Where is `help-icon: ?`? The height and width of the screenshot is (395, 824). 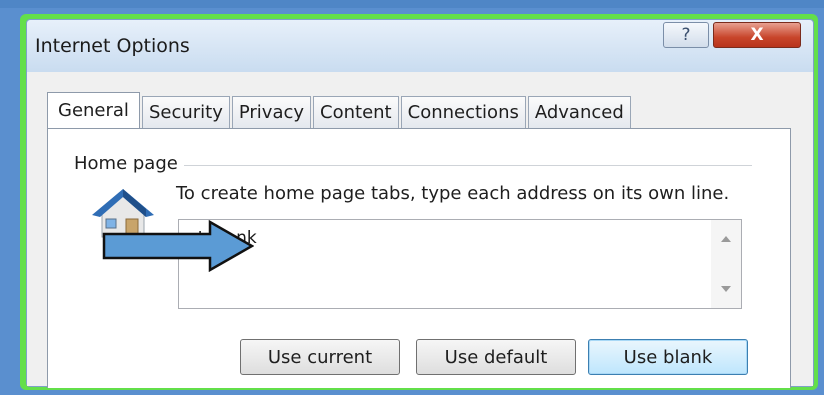
help-icon: ? is located at coordinates (686, 35).